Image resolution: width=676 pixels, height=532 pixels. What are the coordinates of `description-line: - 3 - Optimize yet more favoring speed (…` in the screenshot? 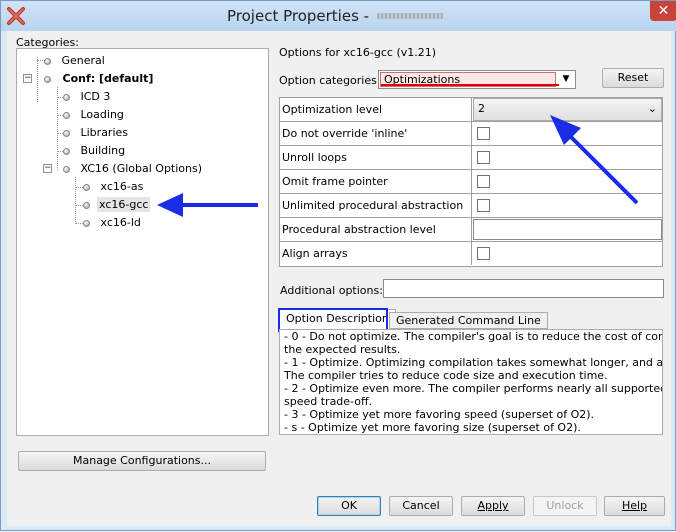 It's located at (439, 414).